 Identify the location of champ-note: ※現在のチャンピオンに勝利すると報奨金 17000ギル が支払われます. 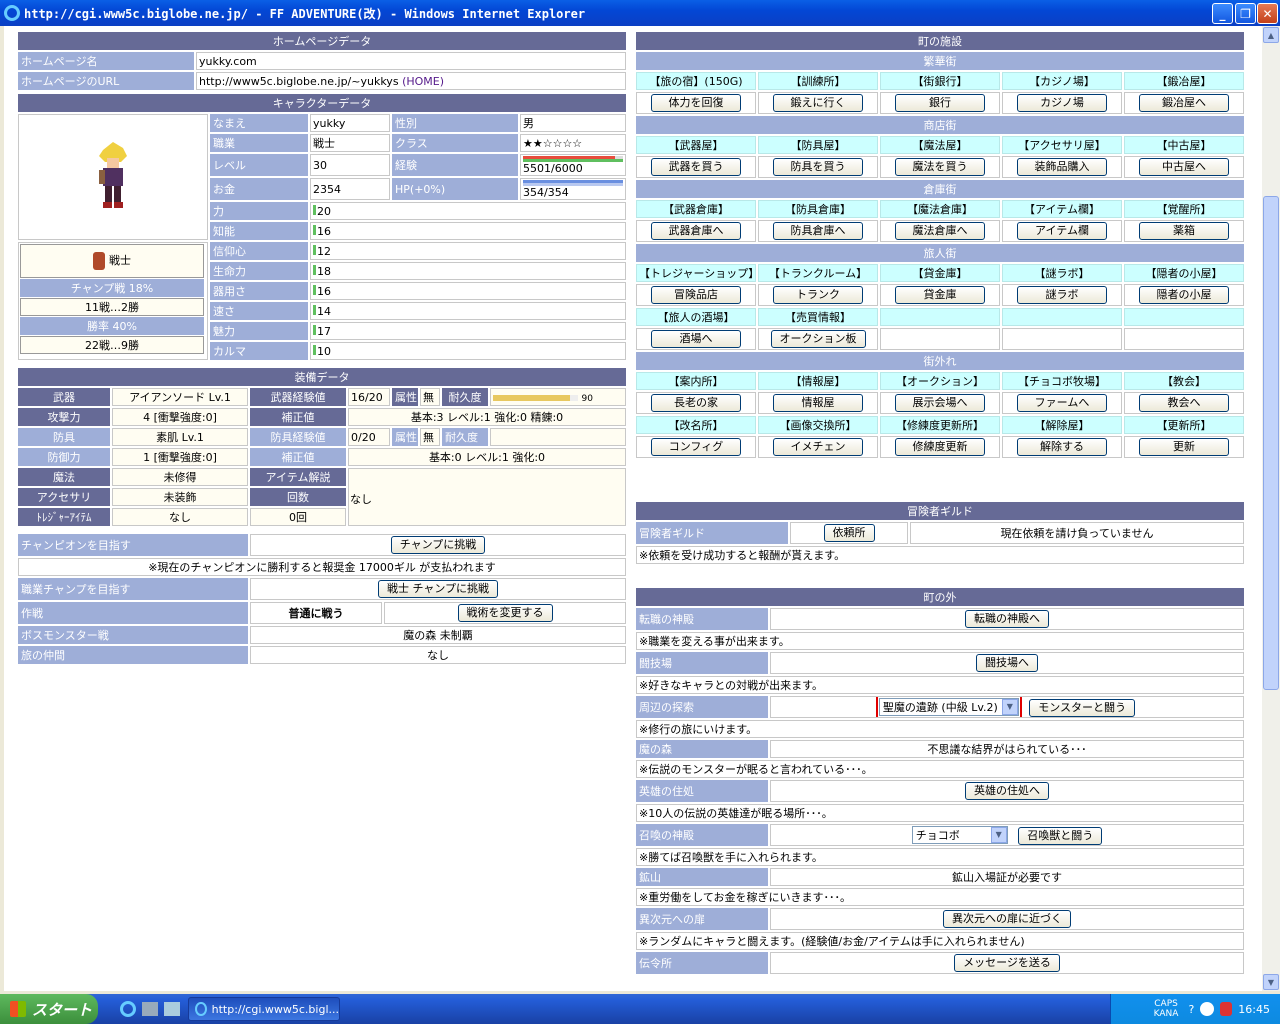
(322, 567).